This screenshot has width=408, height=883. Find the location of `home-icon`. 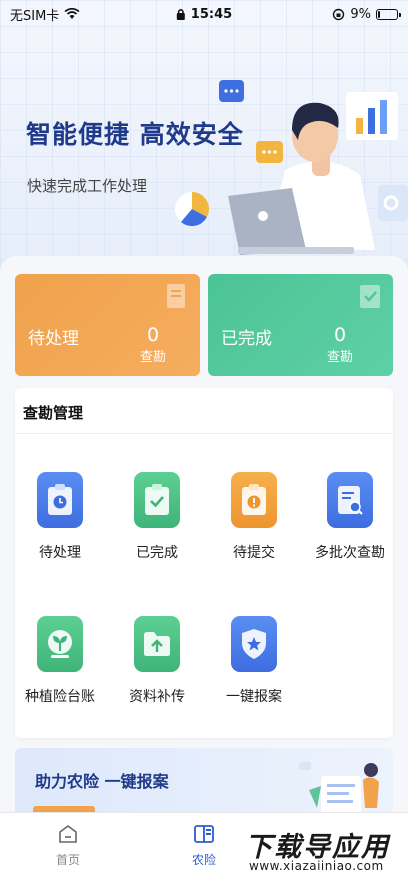

home-icon is located at coordinates (68, 834).